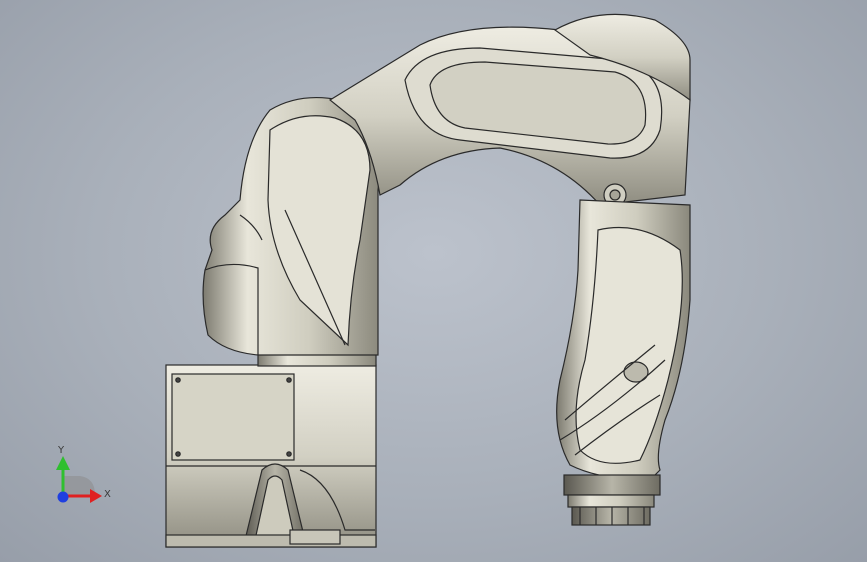  I want to click on y-axis-arrow, so click(63, 463).